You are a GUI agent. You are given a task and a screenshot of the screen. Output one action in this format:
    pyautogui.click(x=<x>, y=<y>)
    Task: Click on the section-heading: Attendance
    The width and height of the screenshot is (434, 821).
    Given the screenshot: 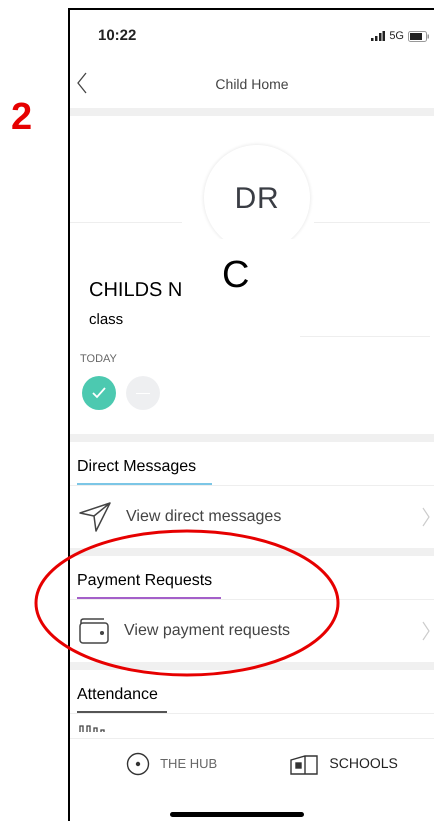 What is the action you would take?
    pyautogui.click(x=117, y=695)
    